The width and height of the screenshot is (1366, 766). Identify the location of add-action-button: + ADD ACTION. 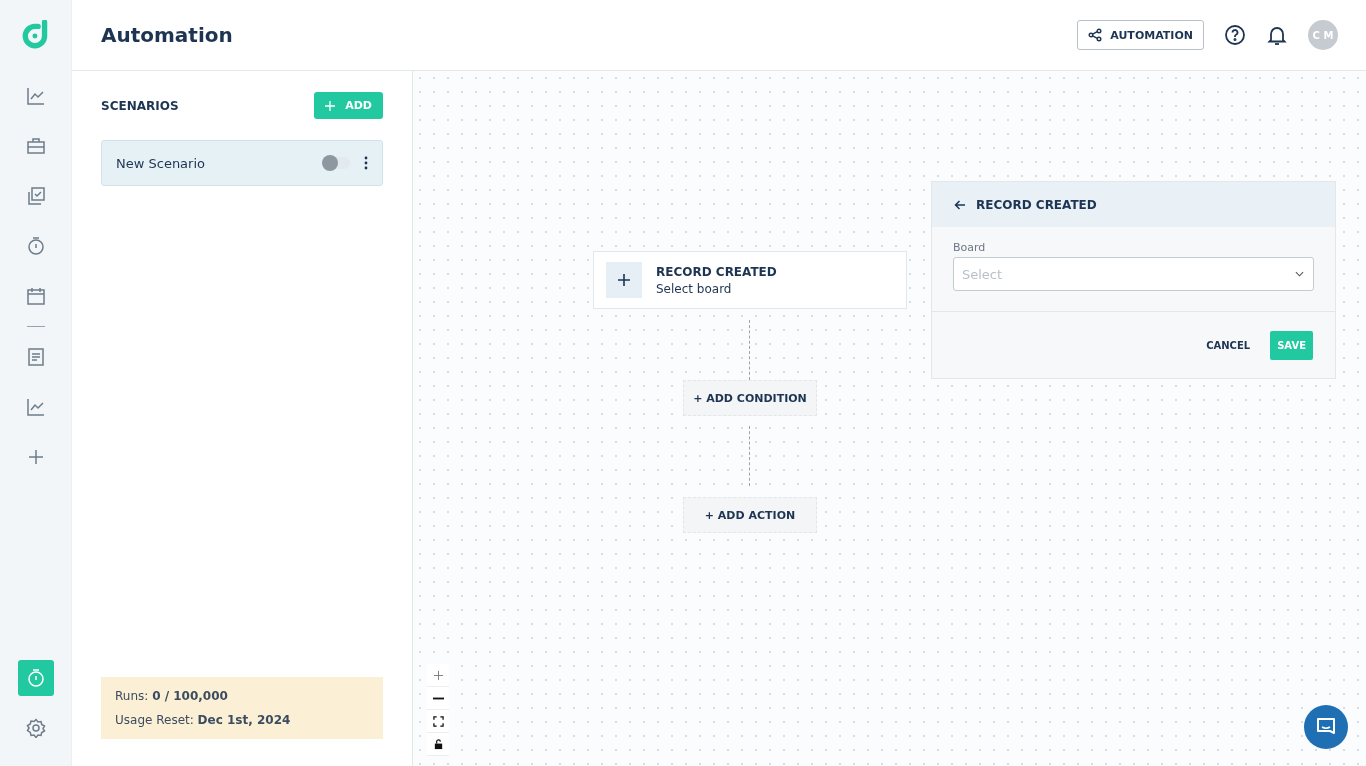
(750, 515).